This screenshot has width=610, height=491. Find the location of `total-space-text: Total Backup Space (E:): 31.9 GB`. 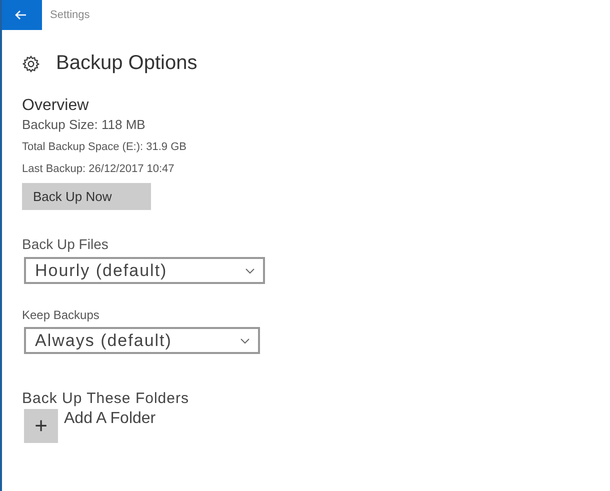

total-space-text: Total Backup Space (E:): 31.9 GB is located at coordinates (104, 147).